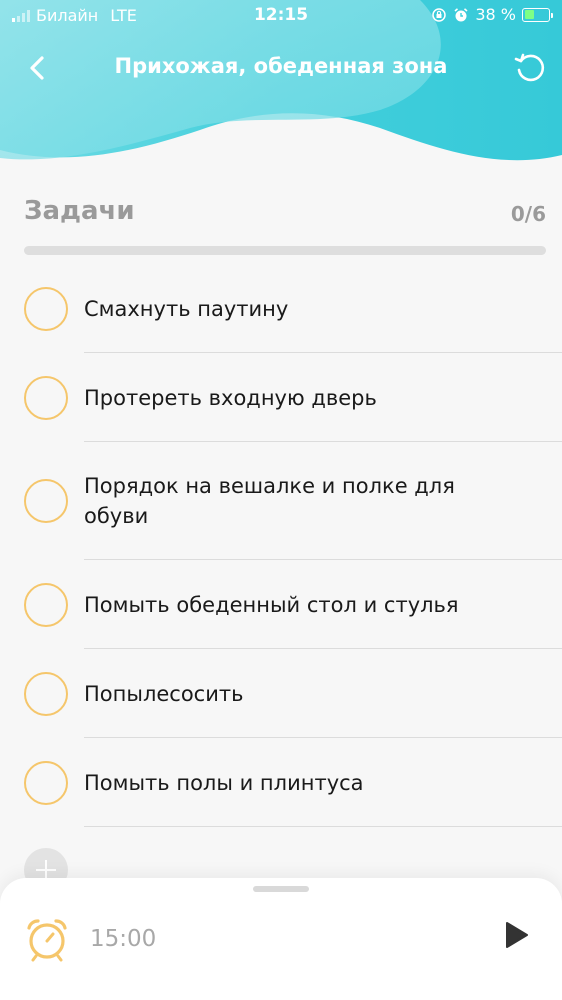 The image size is (562, 1000). I want to click on timer-value: 15:00, so click(123, 939).